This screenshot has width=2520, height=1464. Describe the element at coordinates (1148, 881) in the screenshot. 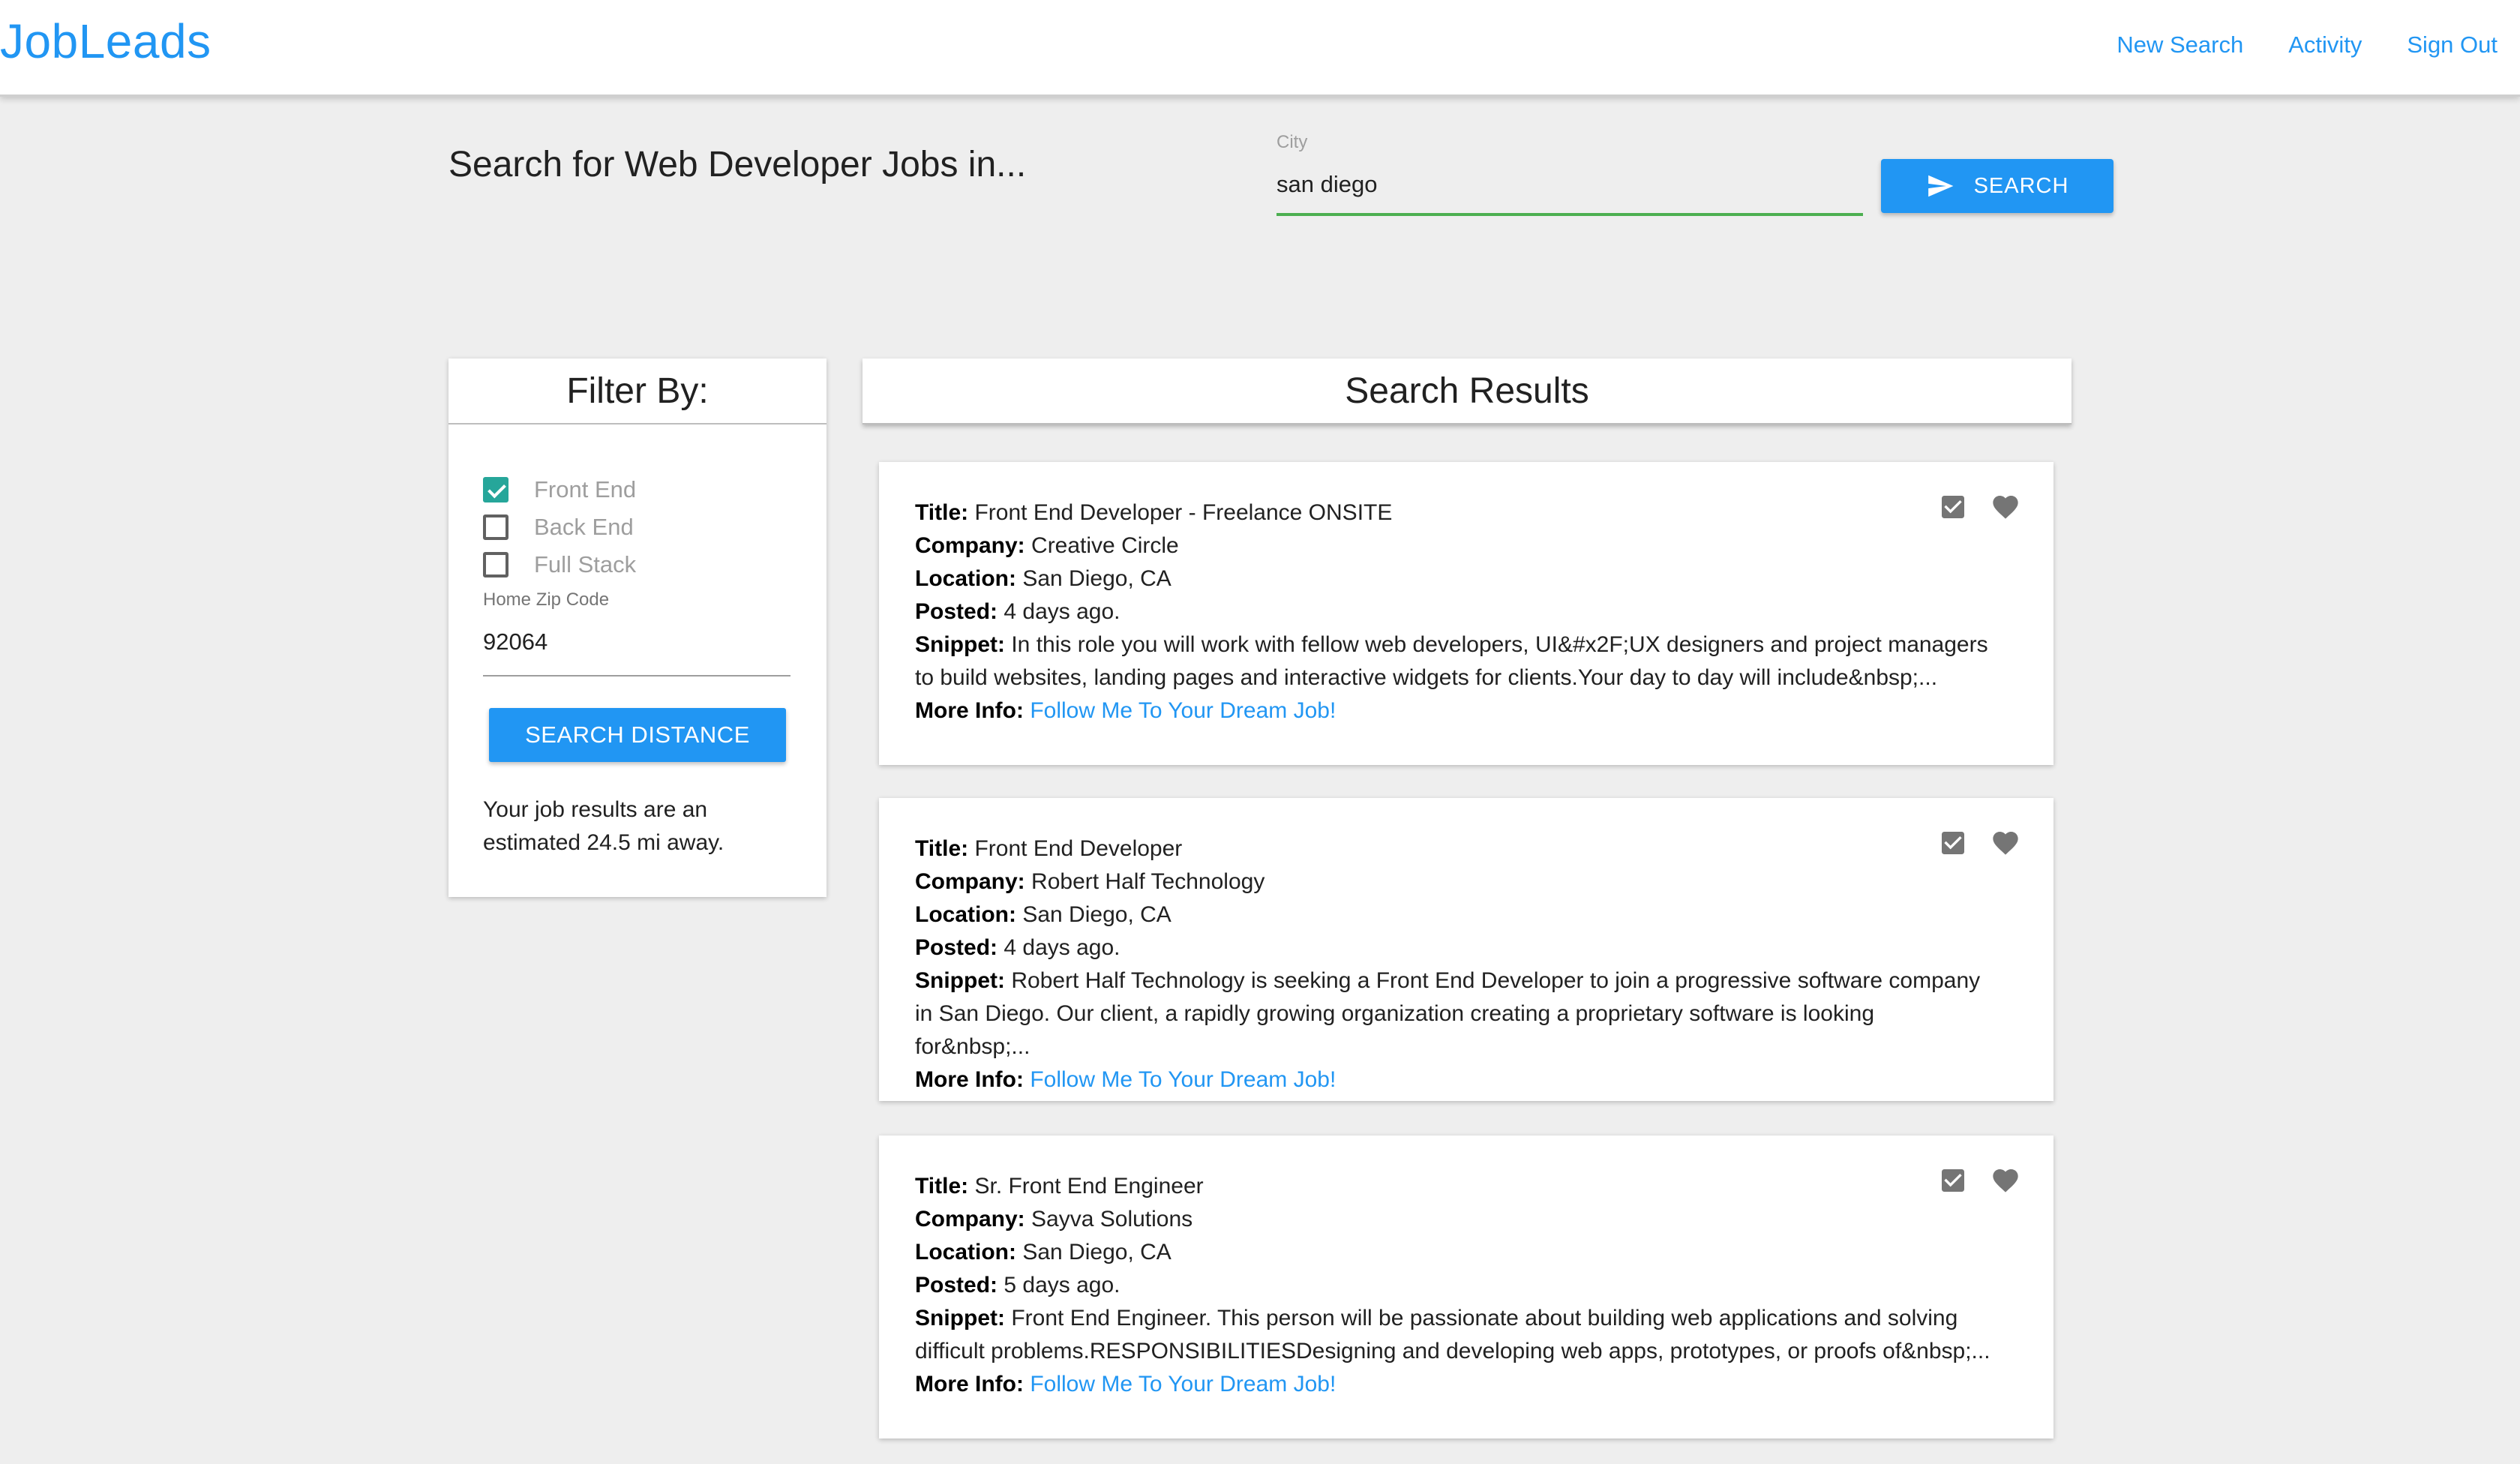

I see `job-company: Robert Half Technology` at that location.